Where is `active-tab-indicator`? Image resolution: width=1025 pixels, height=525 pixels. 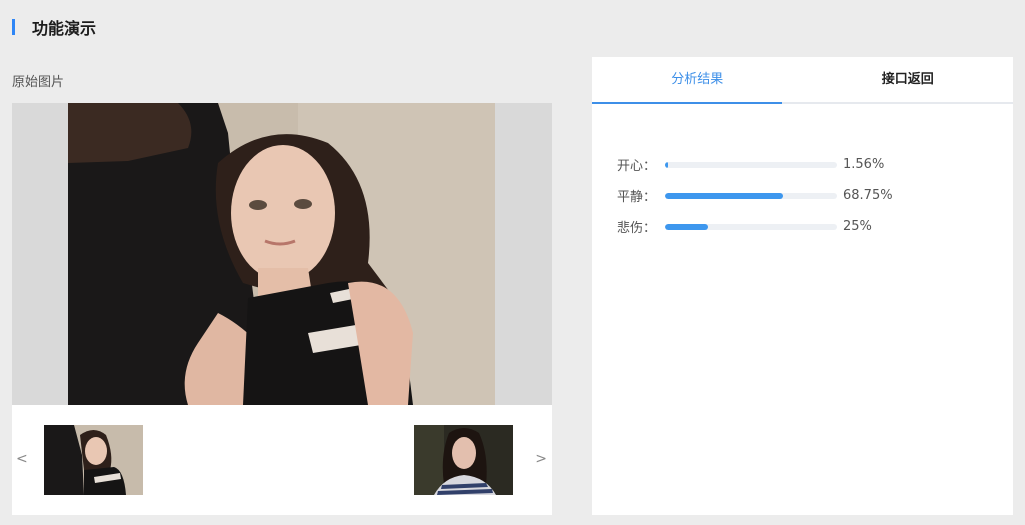
active-tab-indicator is located at coordinates (687, 103).